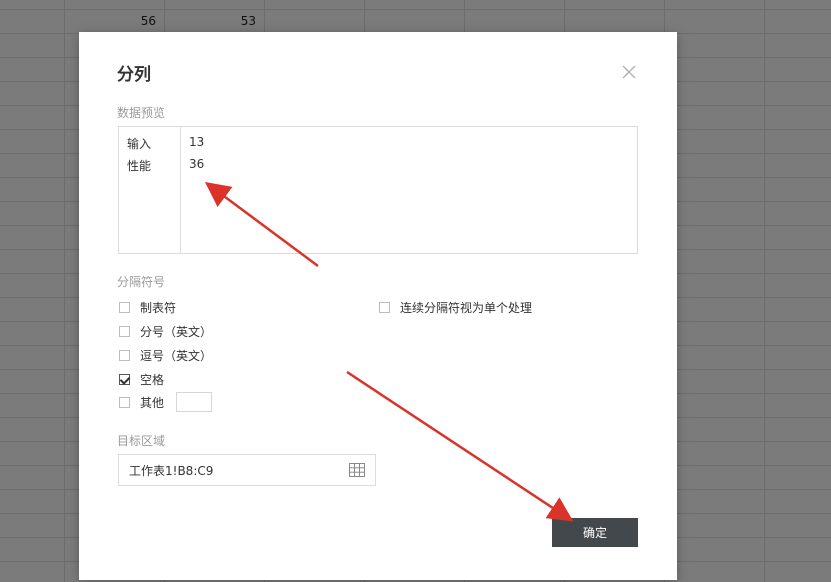 The width and height of the screenshot is (831, 582). What do you see at coordinates (176, 332) in the screenshot?
I see `option-label: 分号（英文）` at bounding box center [176, 332].